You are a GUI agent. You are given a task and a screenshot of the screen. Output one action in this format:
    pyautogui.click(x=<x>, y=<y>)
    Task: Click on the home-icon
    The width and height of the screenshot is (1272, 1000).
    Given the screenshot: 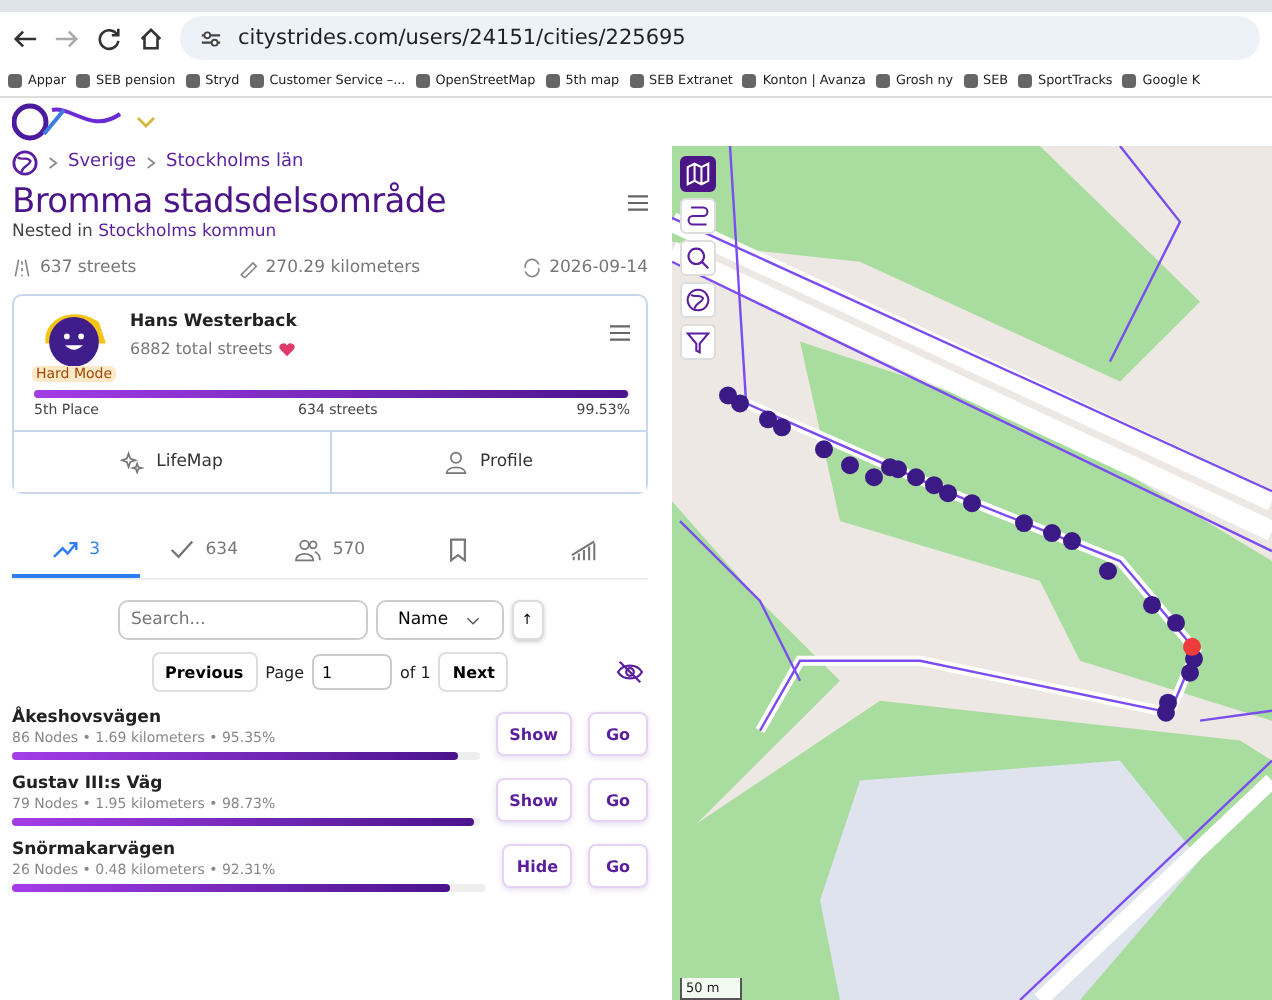 What is the action you would take?
    pyautogui.click(x=151, y=38)
    